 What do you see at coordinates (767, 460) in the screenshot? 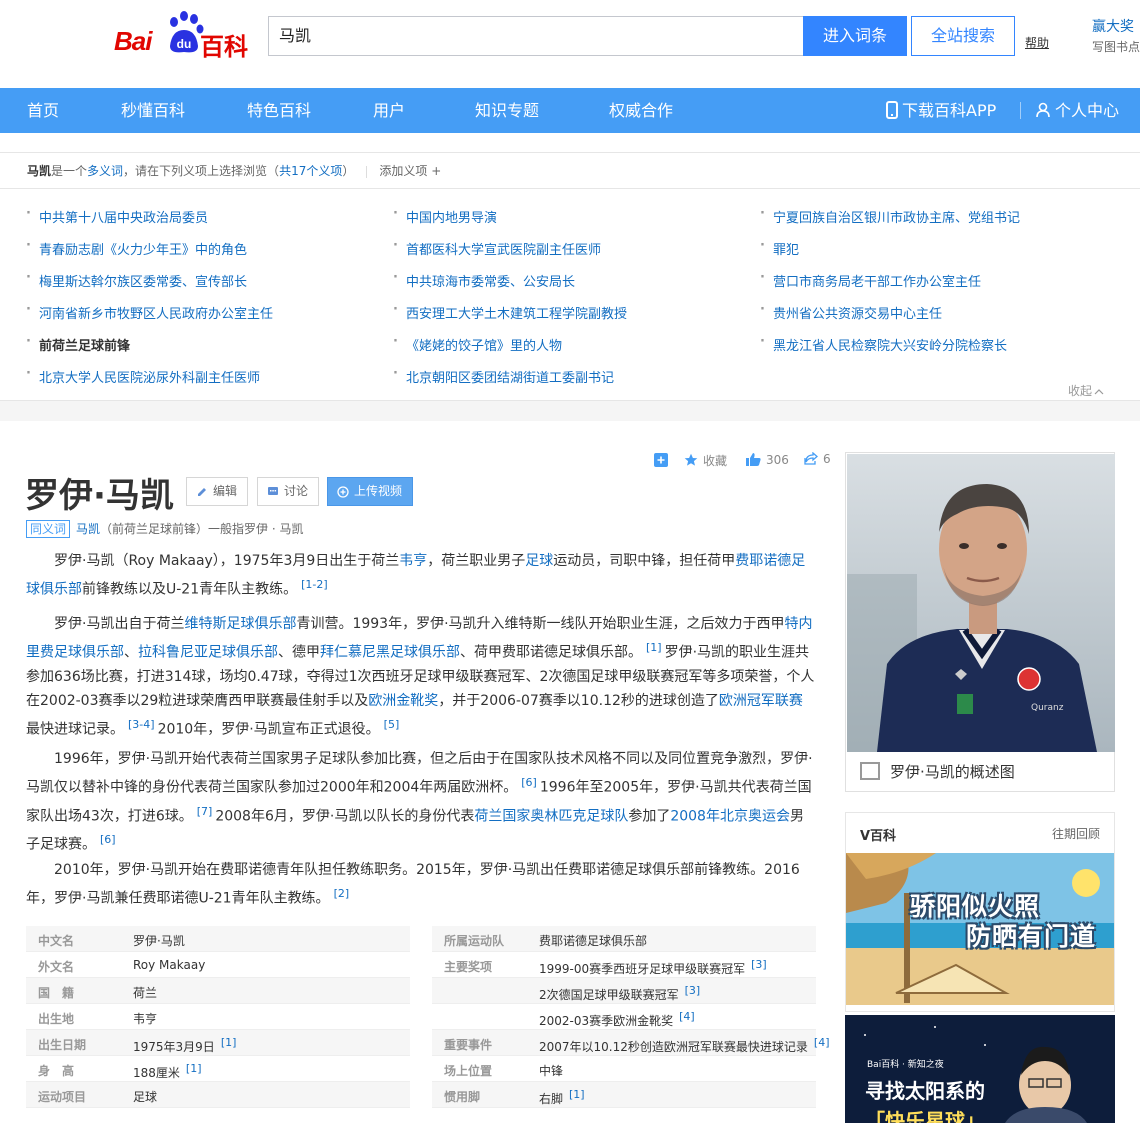
I see `like-button: 306` at bounding box center [767, 460].